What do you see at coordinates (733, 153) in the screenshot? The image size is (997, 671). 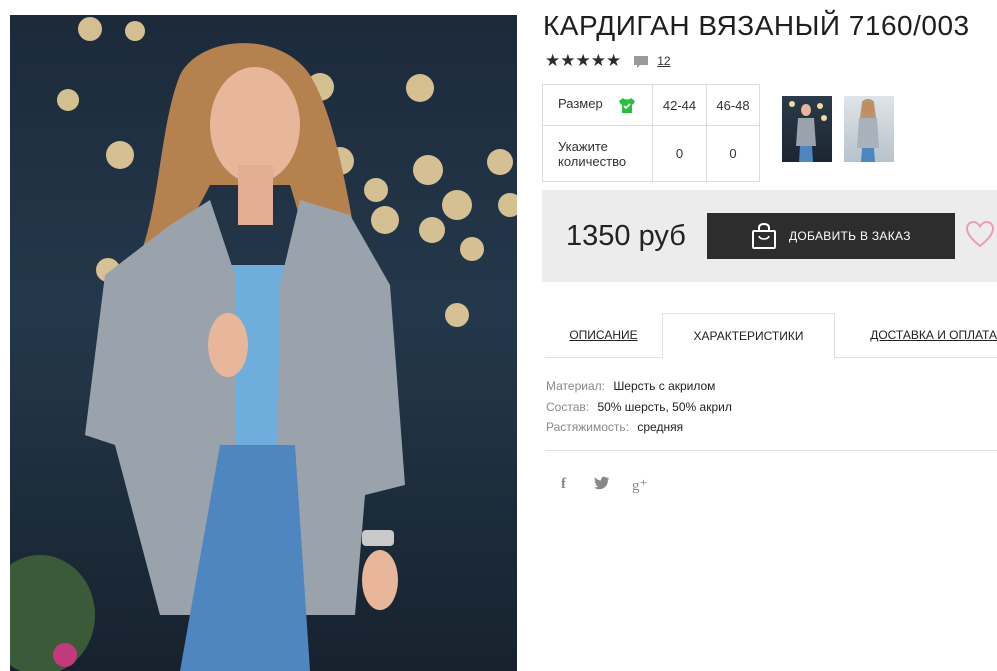 I see `quantity-input-46-48: 0` at bounding box center [733, 153].